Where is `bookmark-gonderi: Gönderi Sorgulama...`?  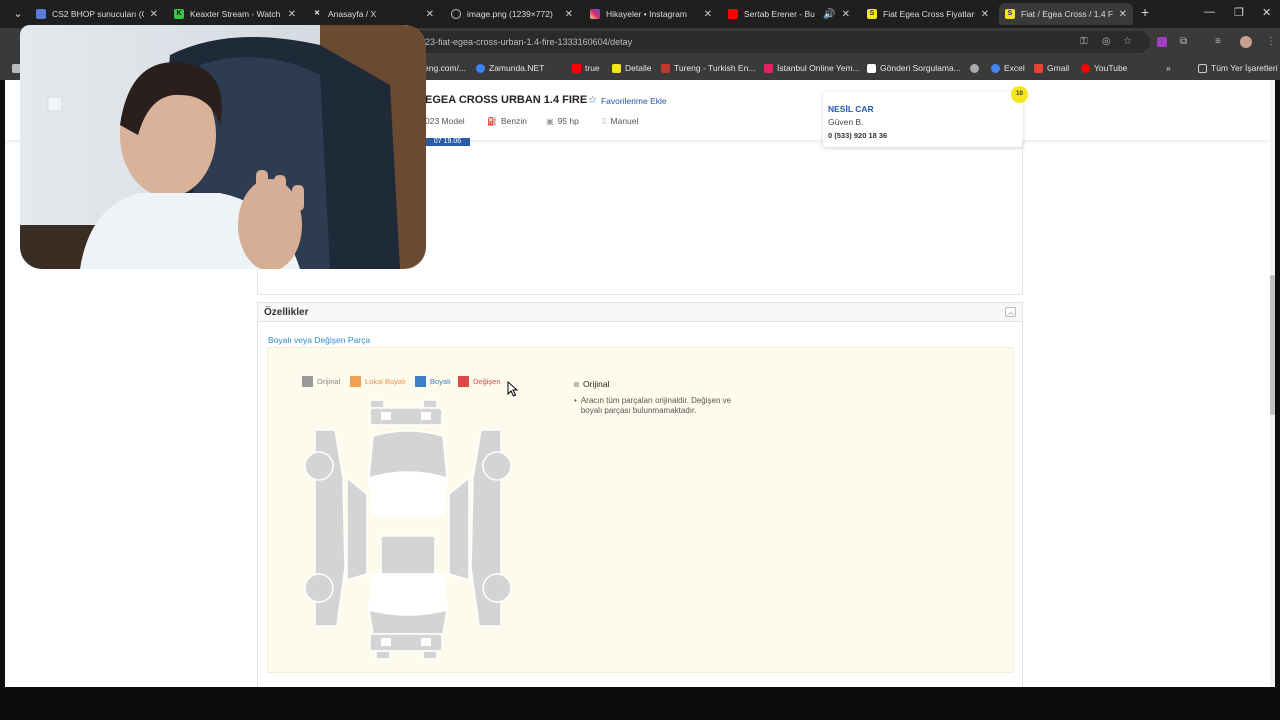
bookmark-gonderi: Gönderi Sorgulama... is located at coordinates (914, 68).